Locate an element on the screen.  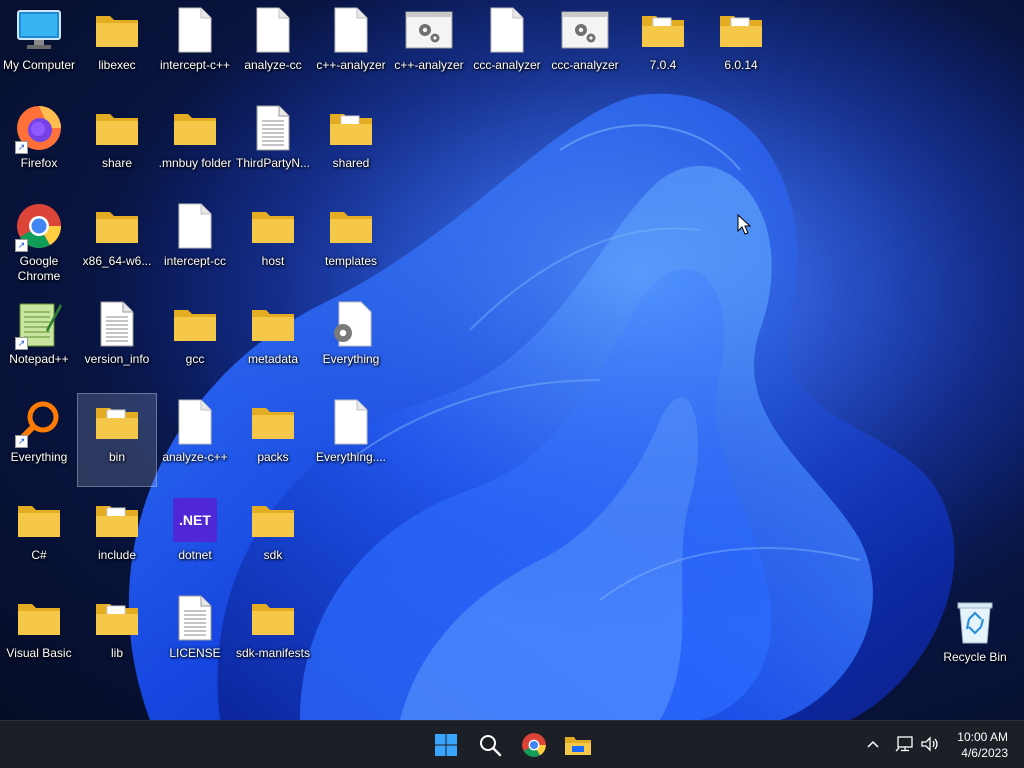
desktop-icon-version-info: version_info is located at coordinates (117, 342).